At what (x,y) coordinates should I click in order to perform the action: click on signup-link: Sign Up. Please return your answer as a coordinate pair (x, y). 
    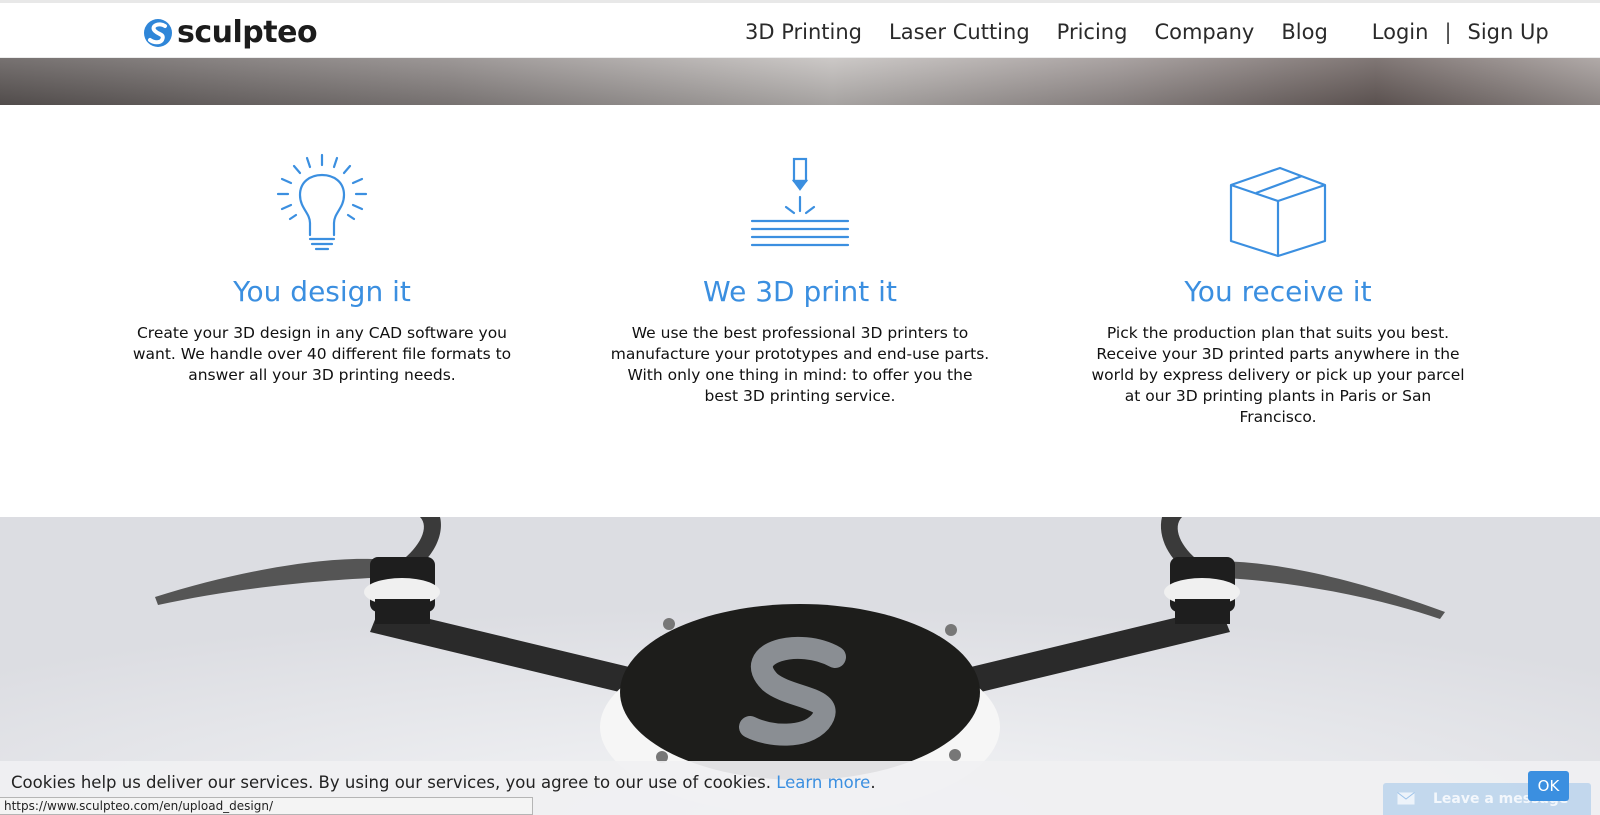
    Looking at the image, I should click on (1508, 32).